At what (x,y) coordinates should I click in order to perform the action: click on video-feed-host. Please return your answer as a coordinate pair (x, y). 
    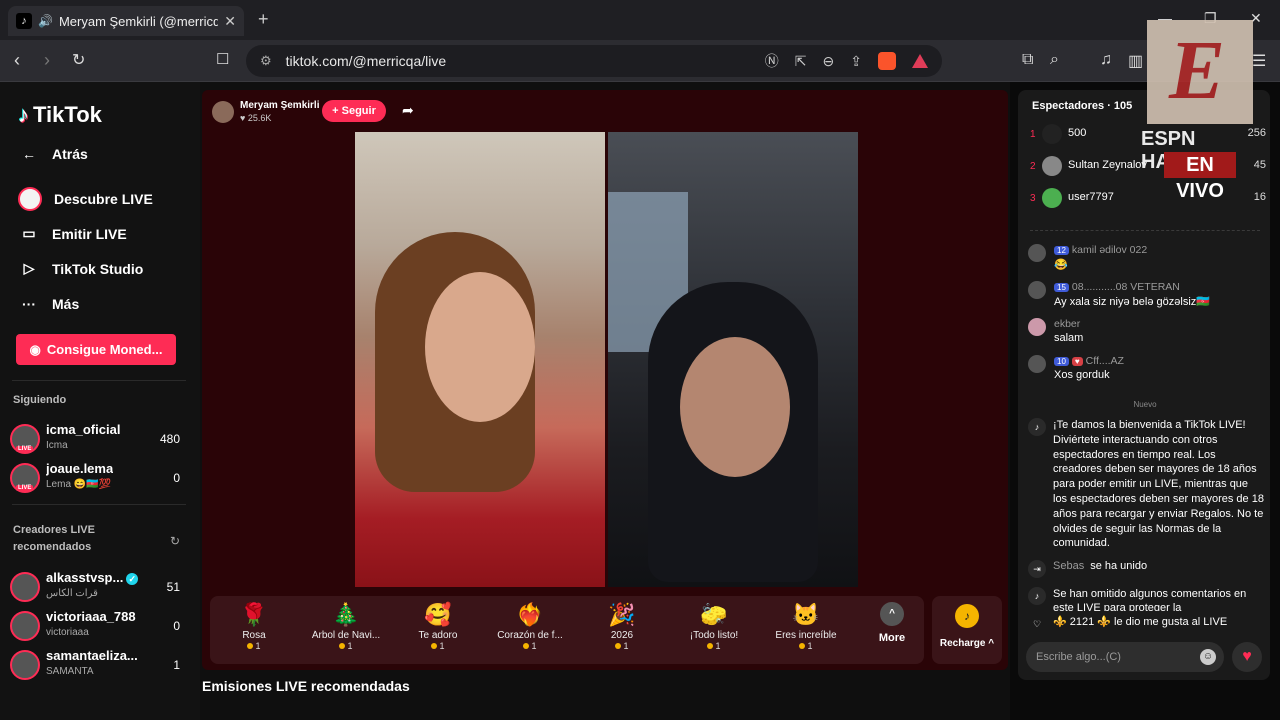
    Looking at the image, I should click on (480, 359).